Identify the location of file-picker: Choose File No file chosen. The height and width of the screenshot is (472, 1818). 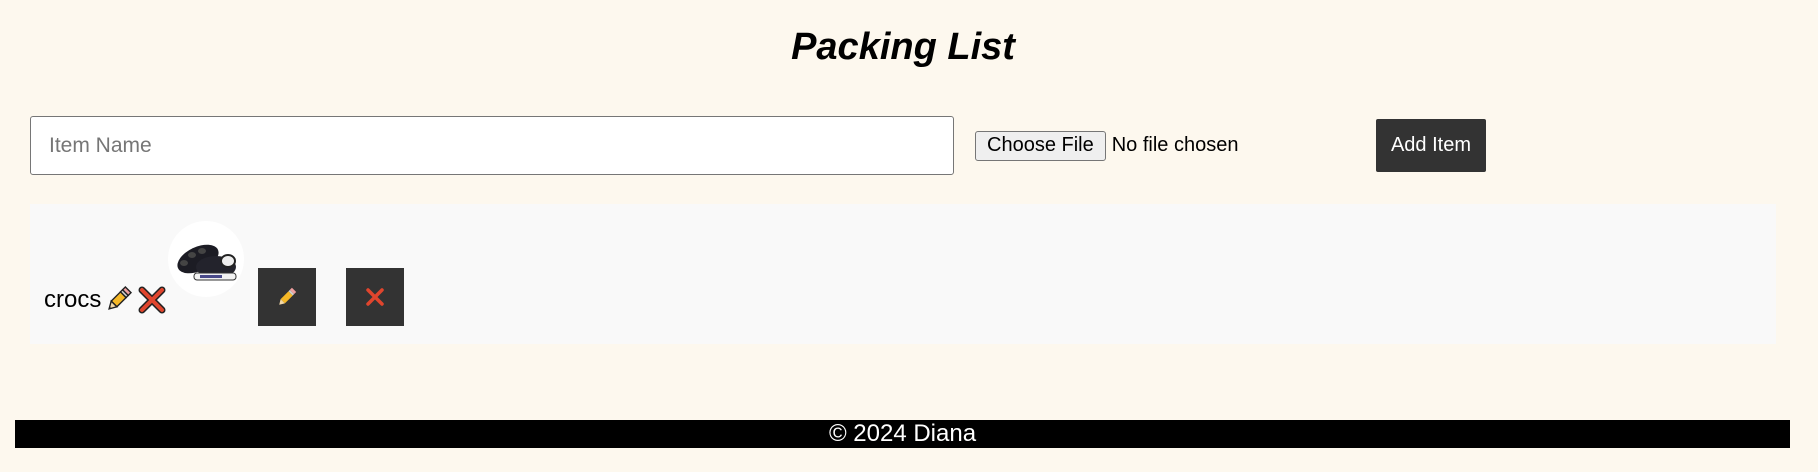
(1106, 145).